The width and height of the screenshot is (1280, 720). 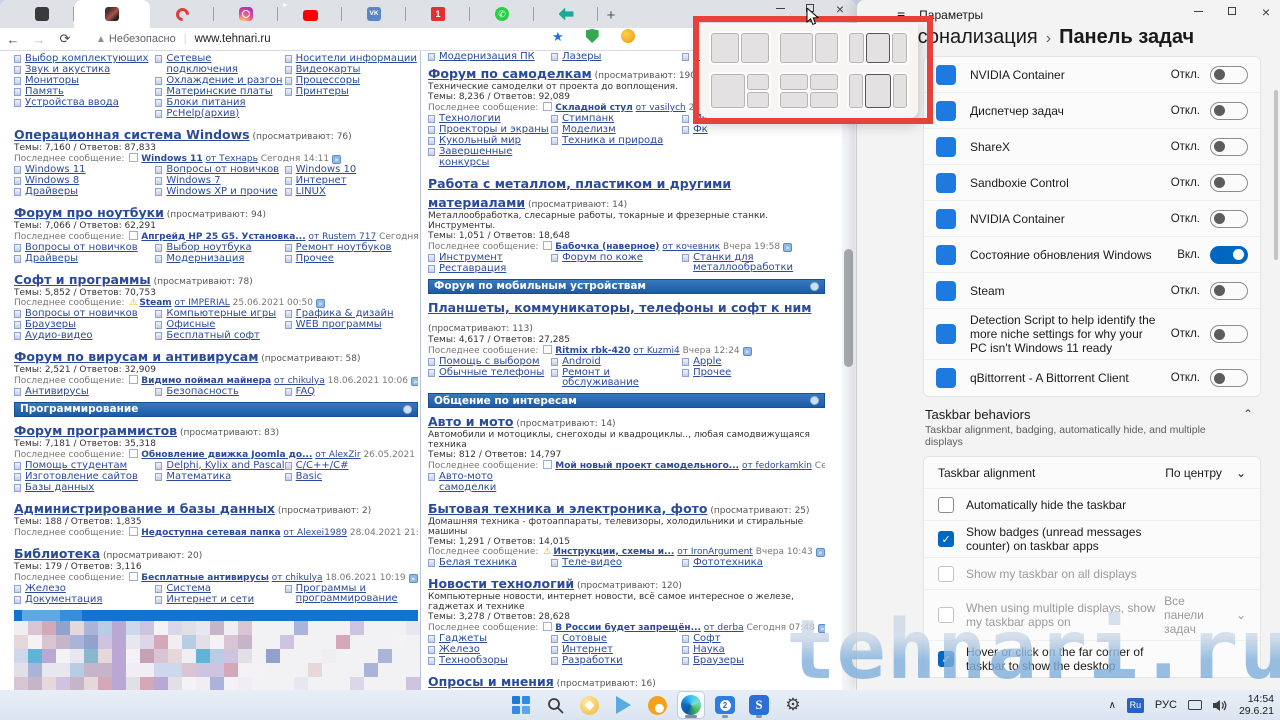 I want to click on subforum-link: Техника и природа, so click(x=612, y=141).